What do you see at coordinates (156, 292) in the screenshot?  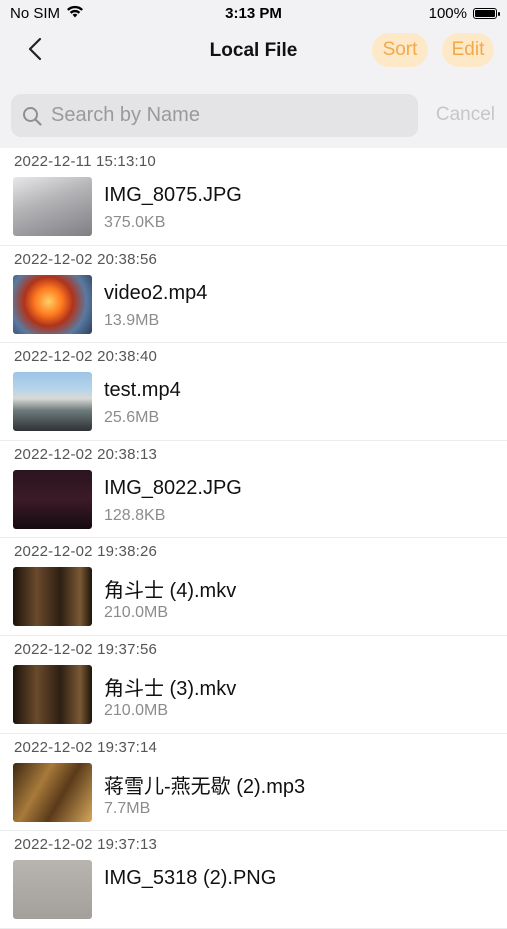 I see `file-name: video2.mp4` at bounding box center [156, 292].